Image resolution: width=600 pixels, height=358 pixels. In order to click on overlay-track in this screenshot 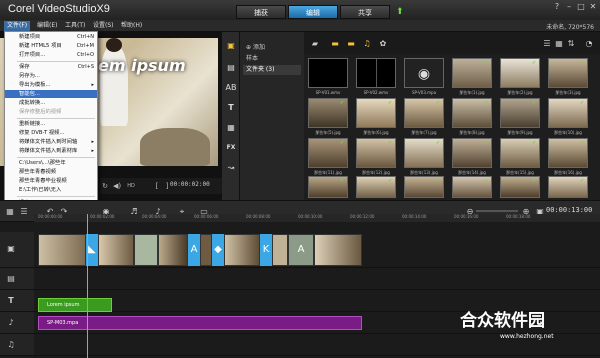, I will do `click(317, 279)`.